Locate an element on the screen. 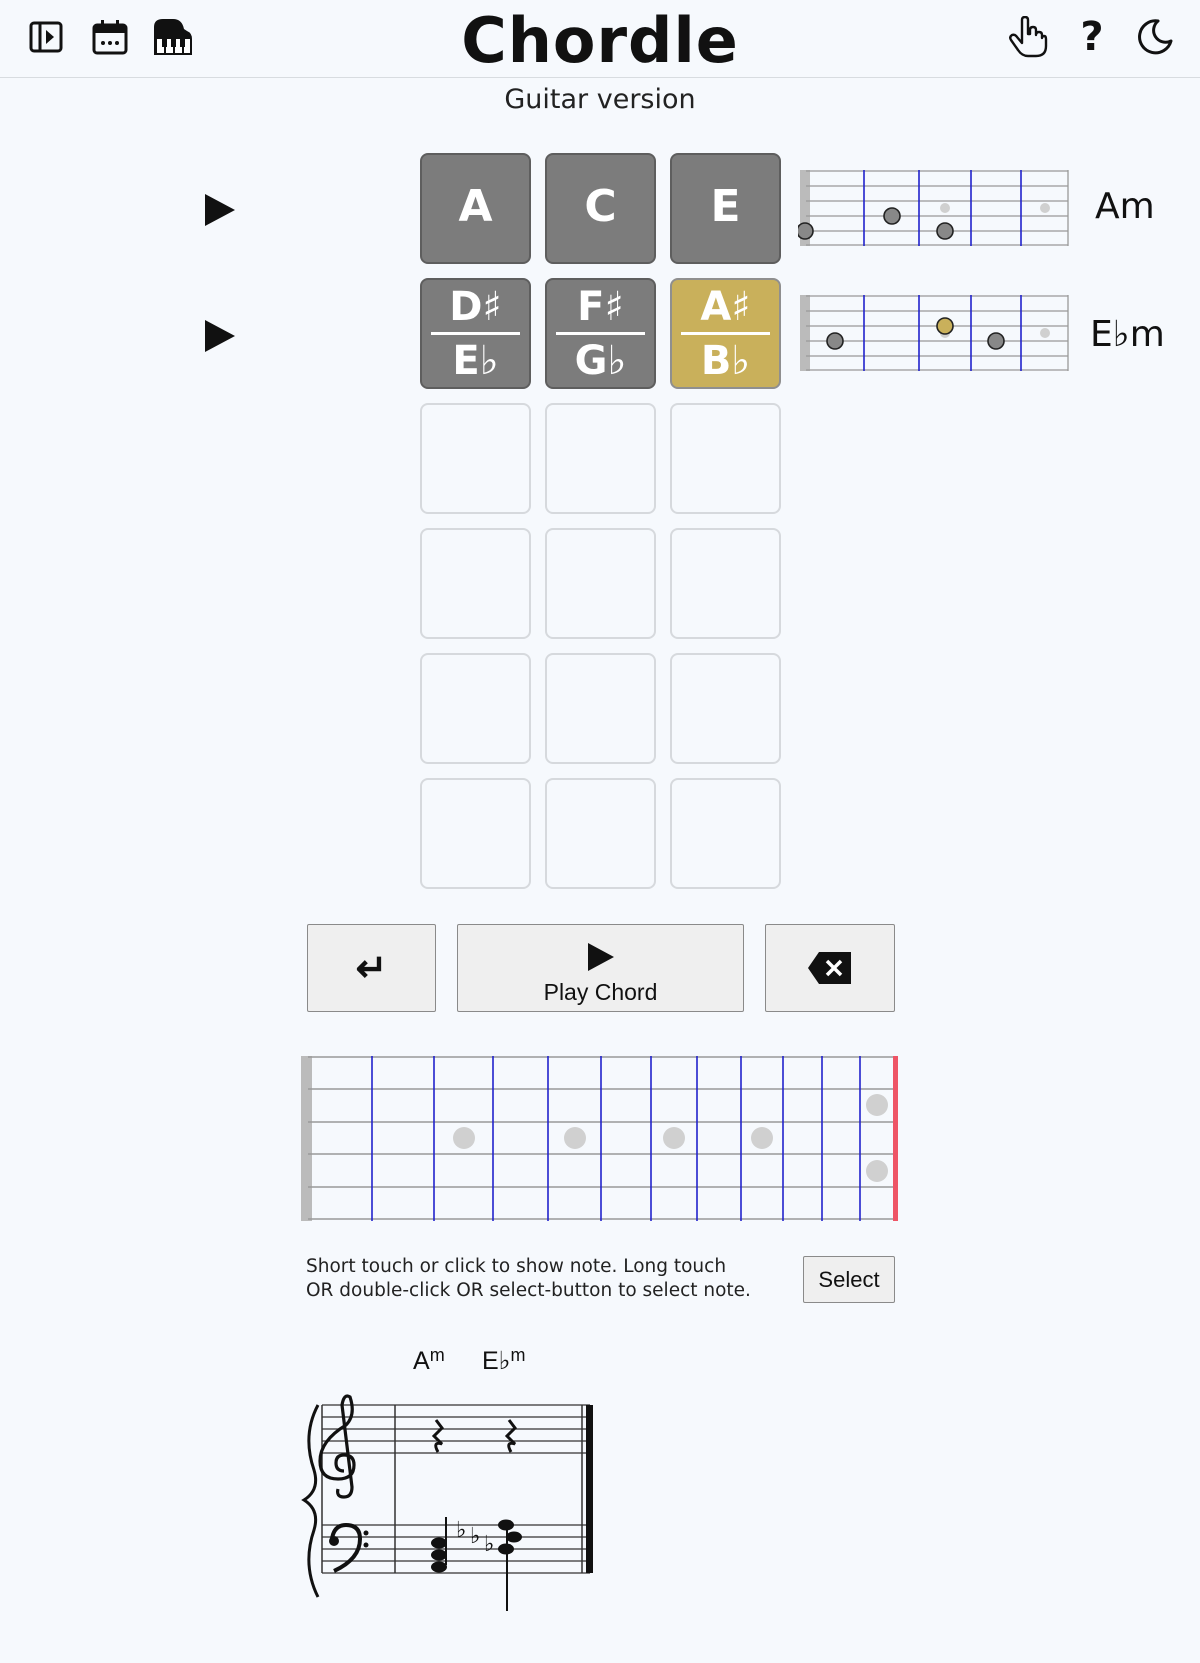 The image size is (1200, 1663). select-button-label: Select is located at coordinates (849, 1279).